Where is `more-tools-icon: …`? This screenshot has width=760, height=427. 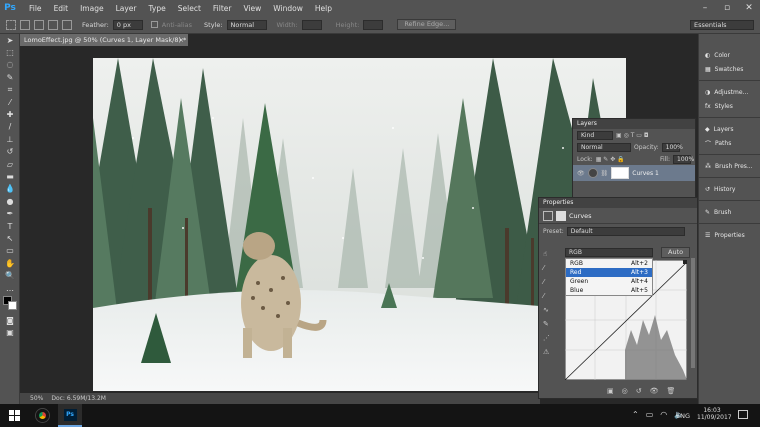 more-tools-icon: … is located at coordinates (10, 288).